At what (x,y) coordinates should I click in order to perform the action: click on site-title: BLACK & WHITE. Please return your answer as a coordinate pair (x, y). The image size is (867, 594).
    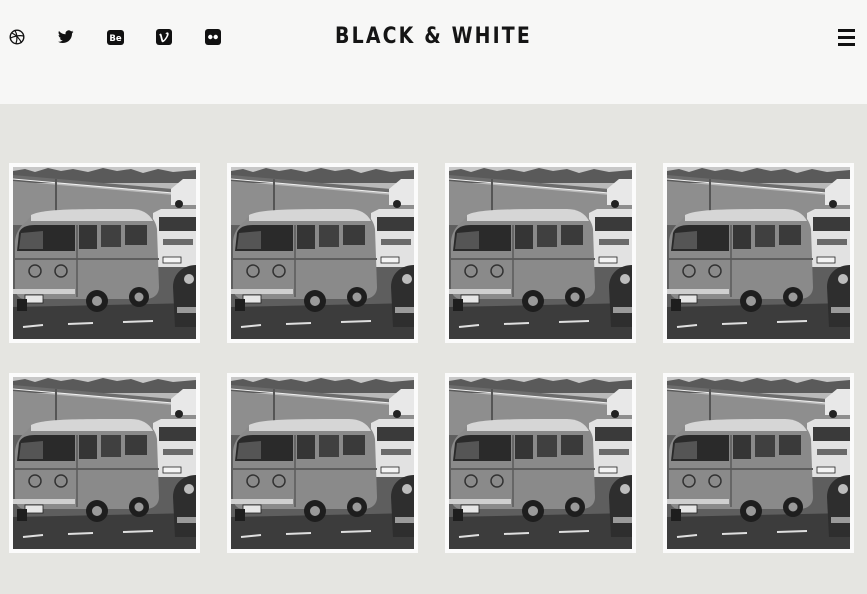
    Looking at the image, I should click on (434, 36).